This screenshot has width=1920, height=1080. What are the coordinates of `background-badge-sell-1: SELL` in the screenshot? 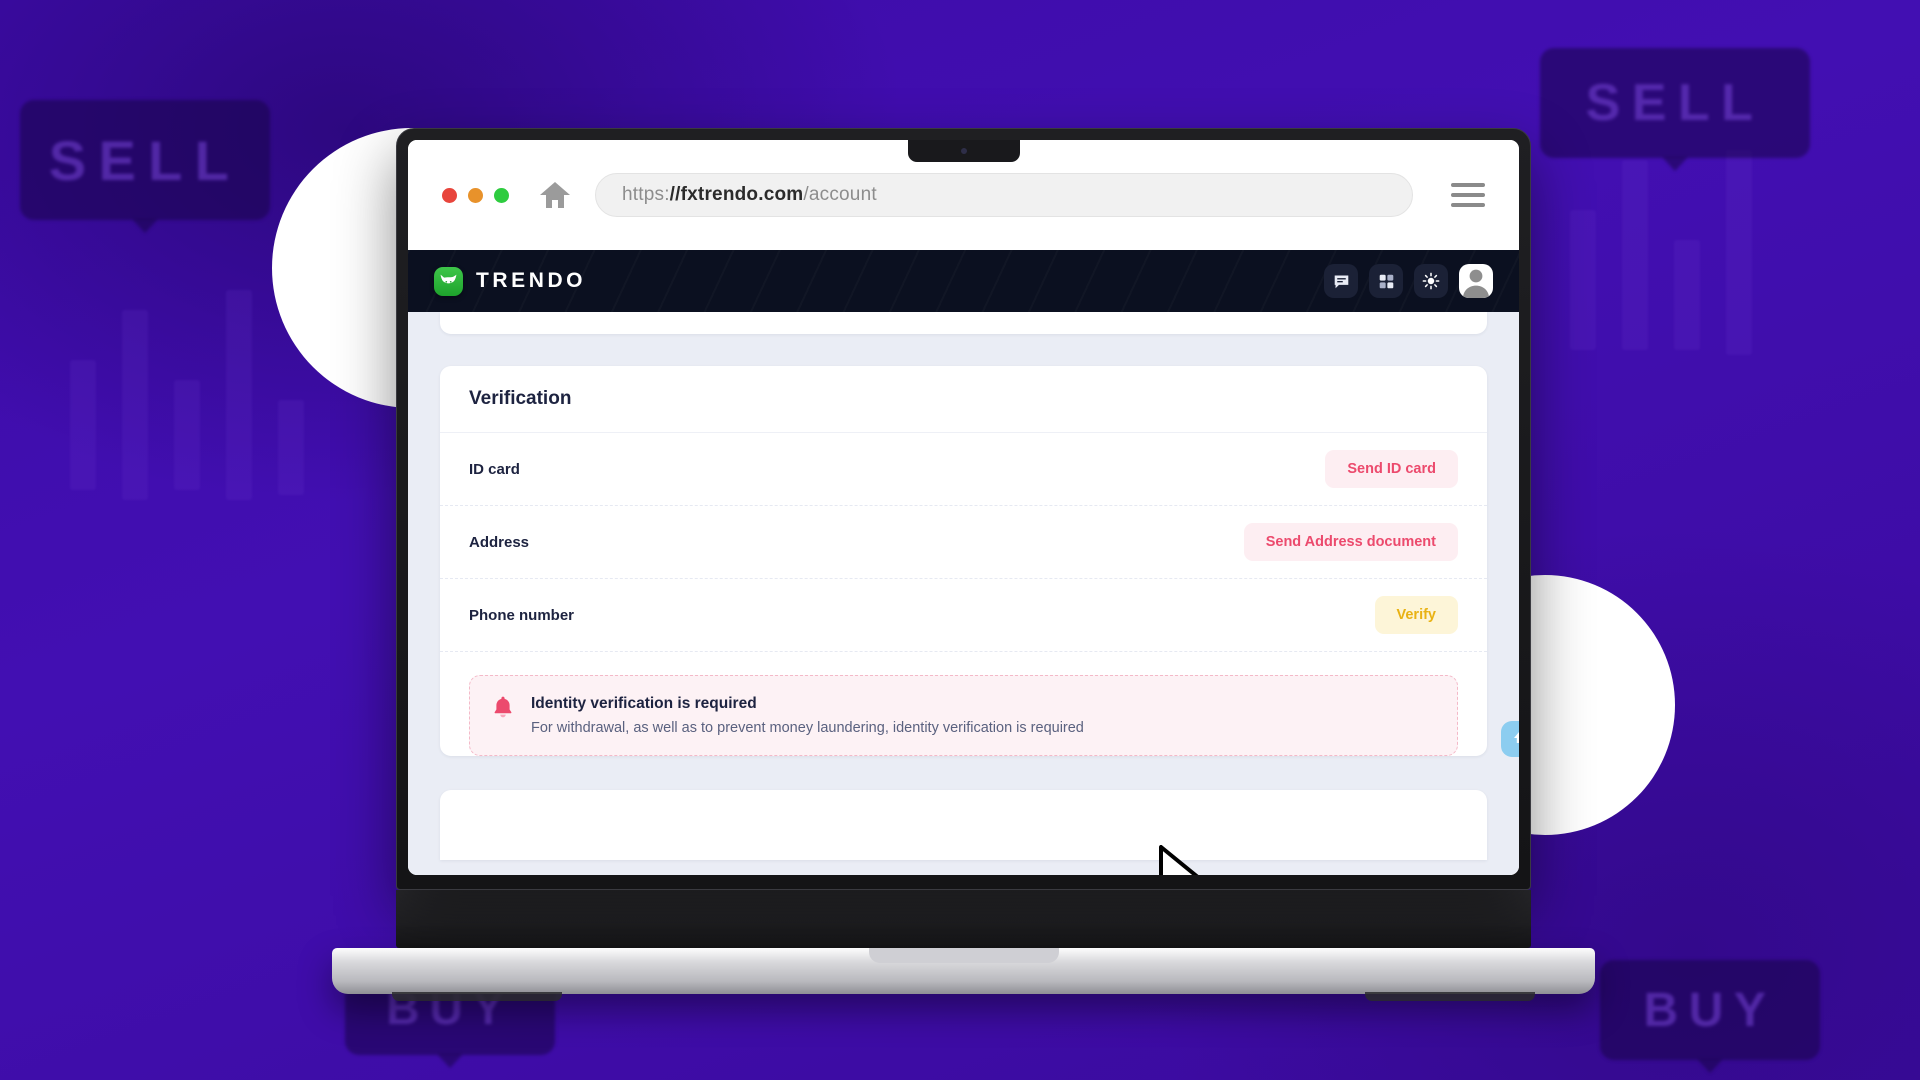 It's located at (145, 166).